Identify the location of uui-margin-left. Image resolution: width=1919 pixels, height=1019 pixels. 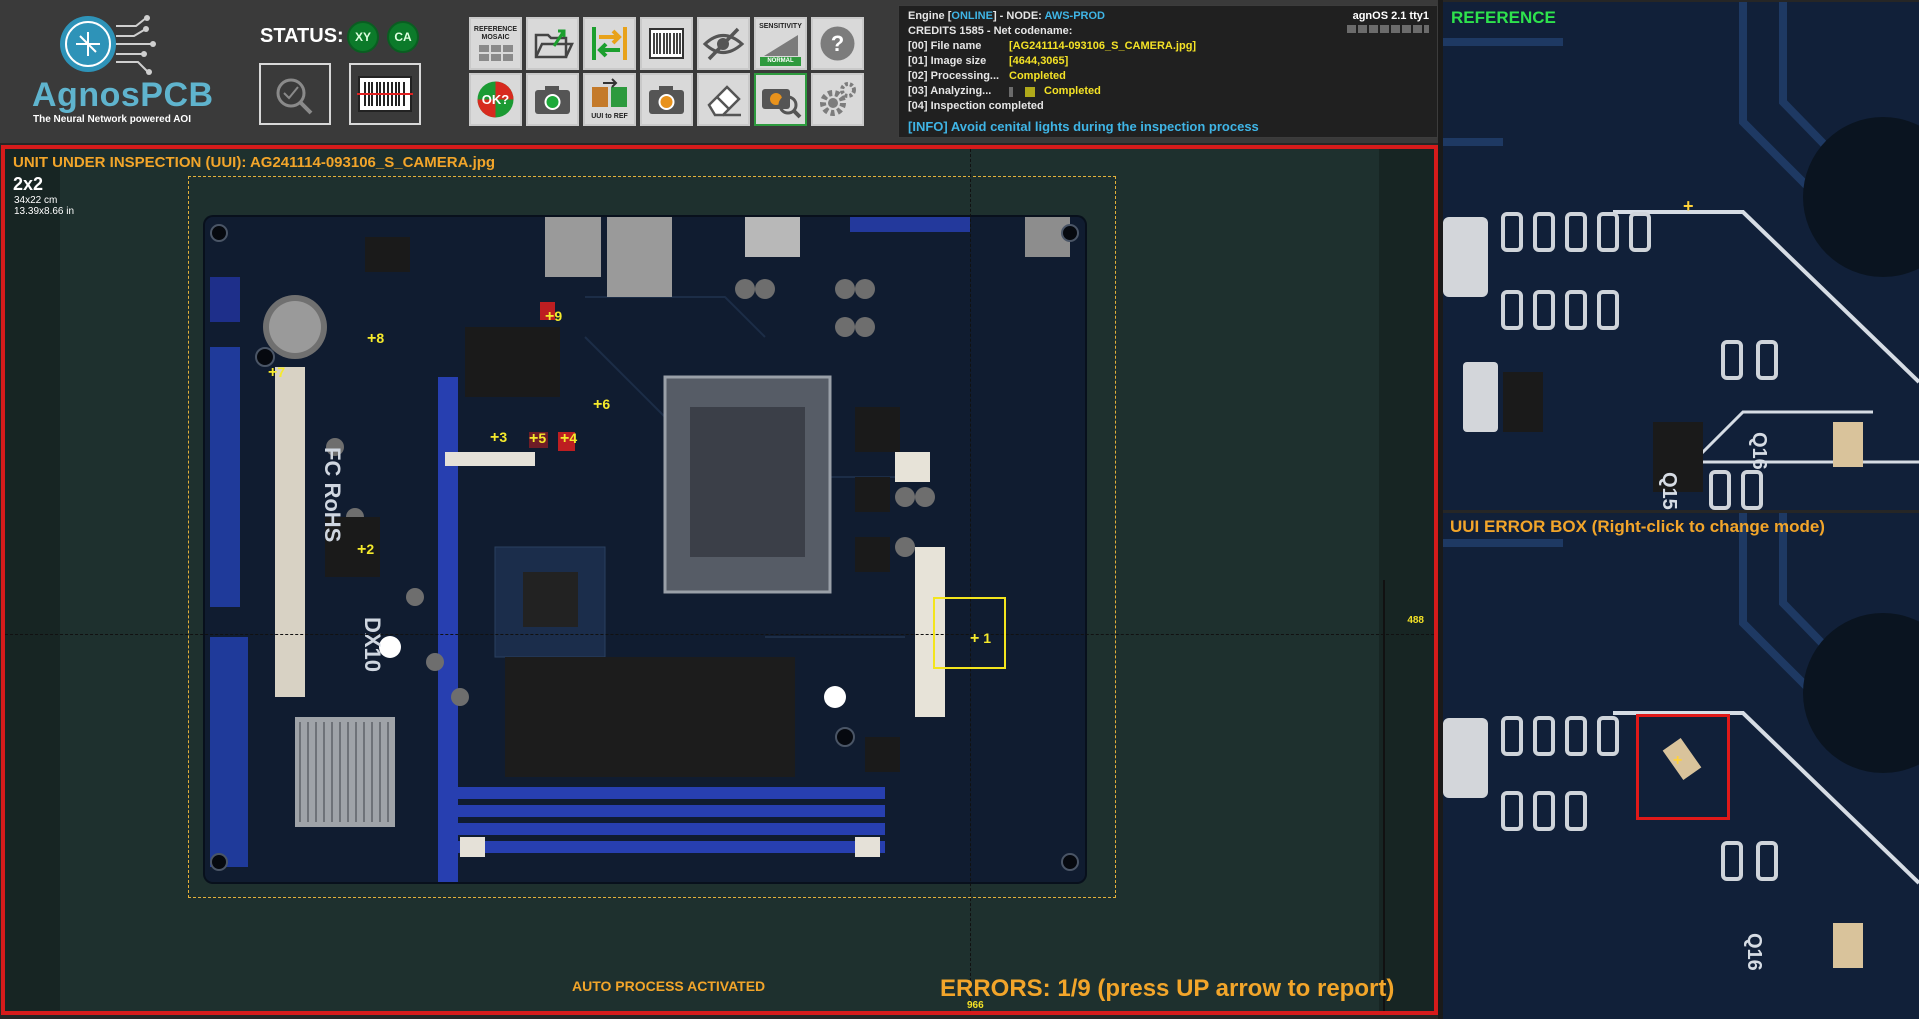
(32, 580).